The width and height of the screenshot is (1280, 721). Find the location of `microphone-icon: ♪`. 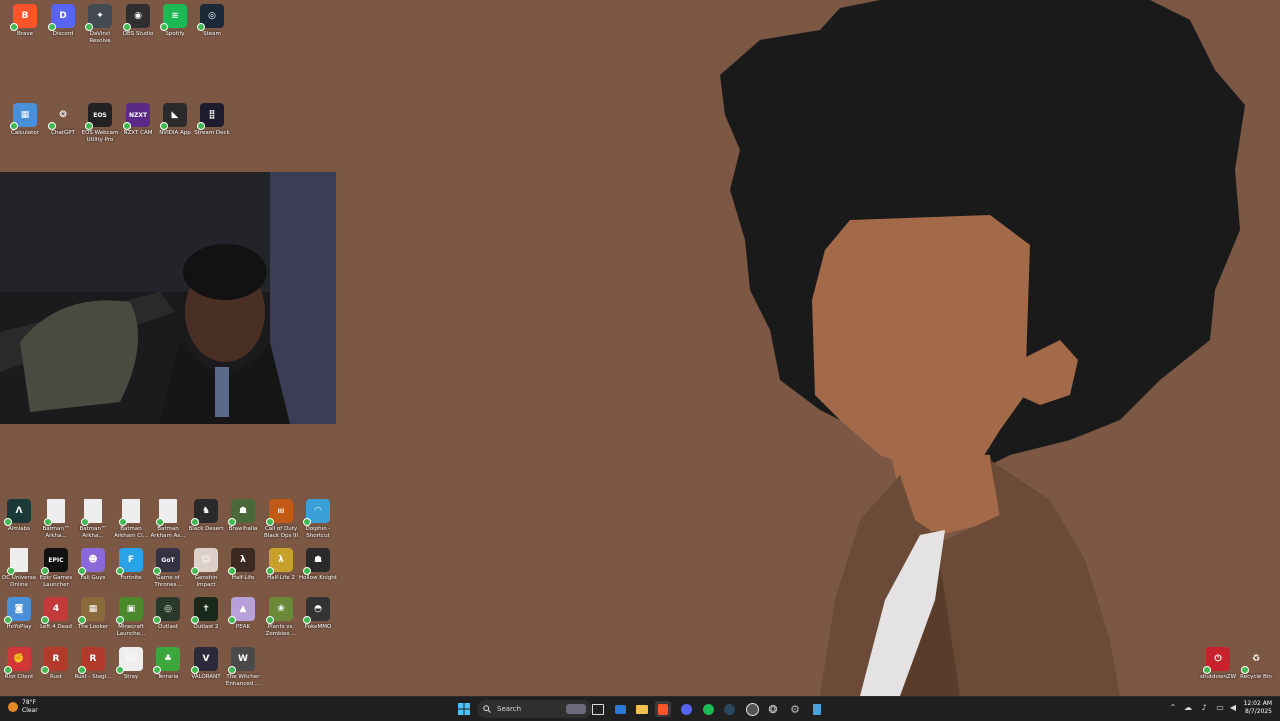

microphone-icon: ♪ is located at coordinates (1204, 708).